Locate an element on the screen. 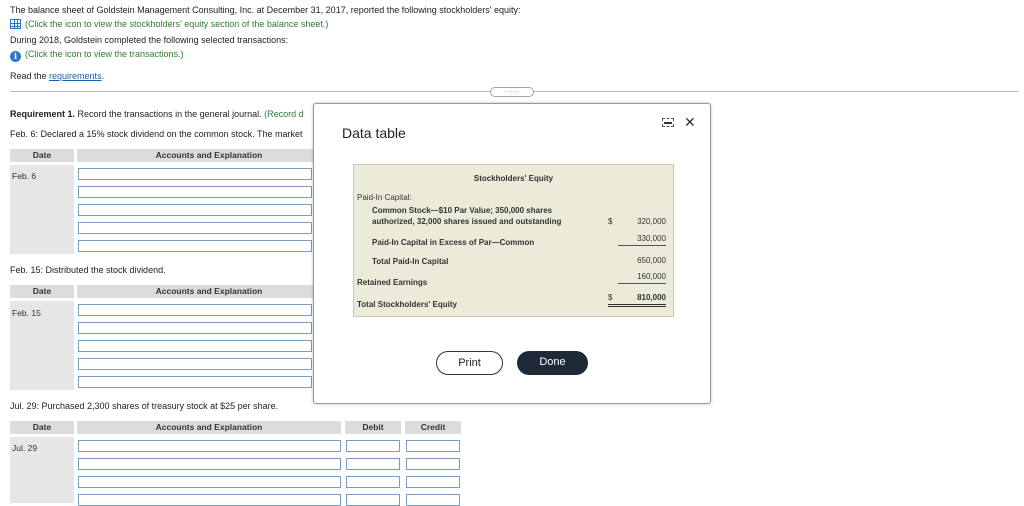  minimize-icon is located at coordinates (668, 122).